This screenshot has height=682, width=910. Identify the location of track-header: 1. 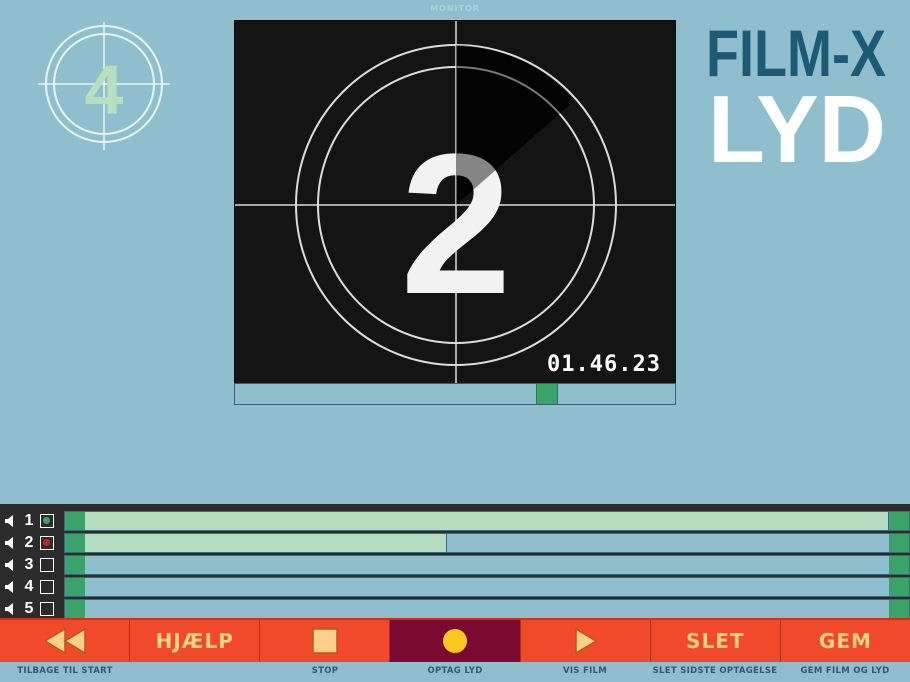
(33, 520).